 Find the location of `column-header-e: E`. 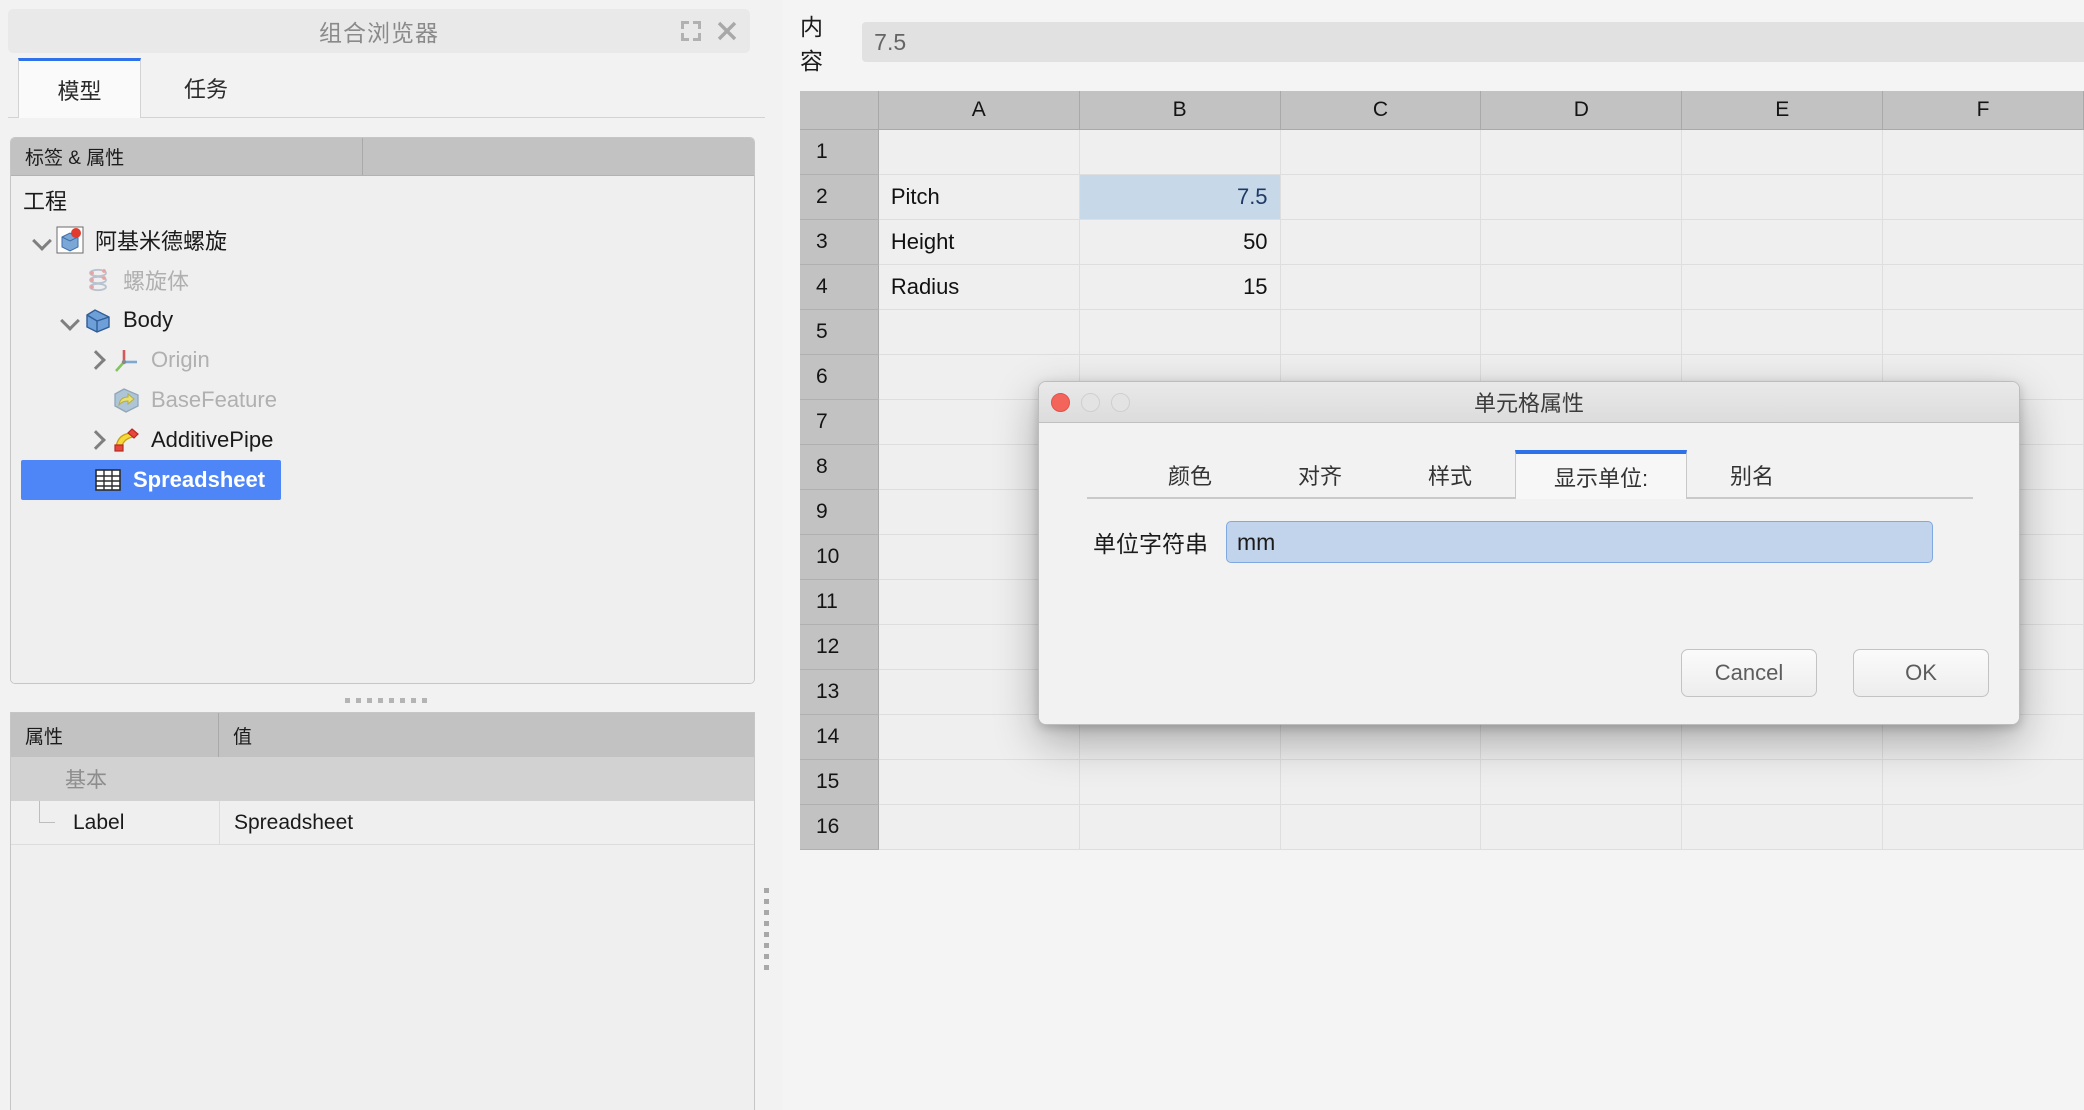

column-header-e: E is located at coordinates (1782, 110).